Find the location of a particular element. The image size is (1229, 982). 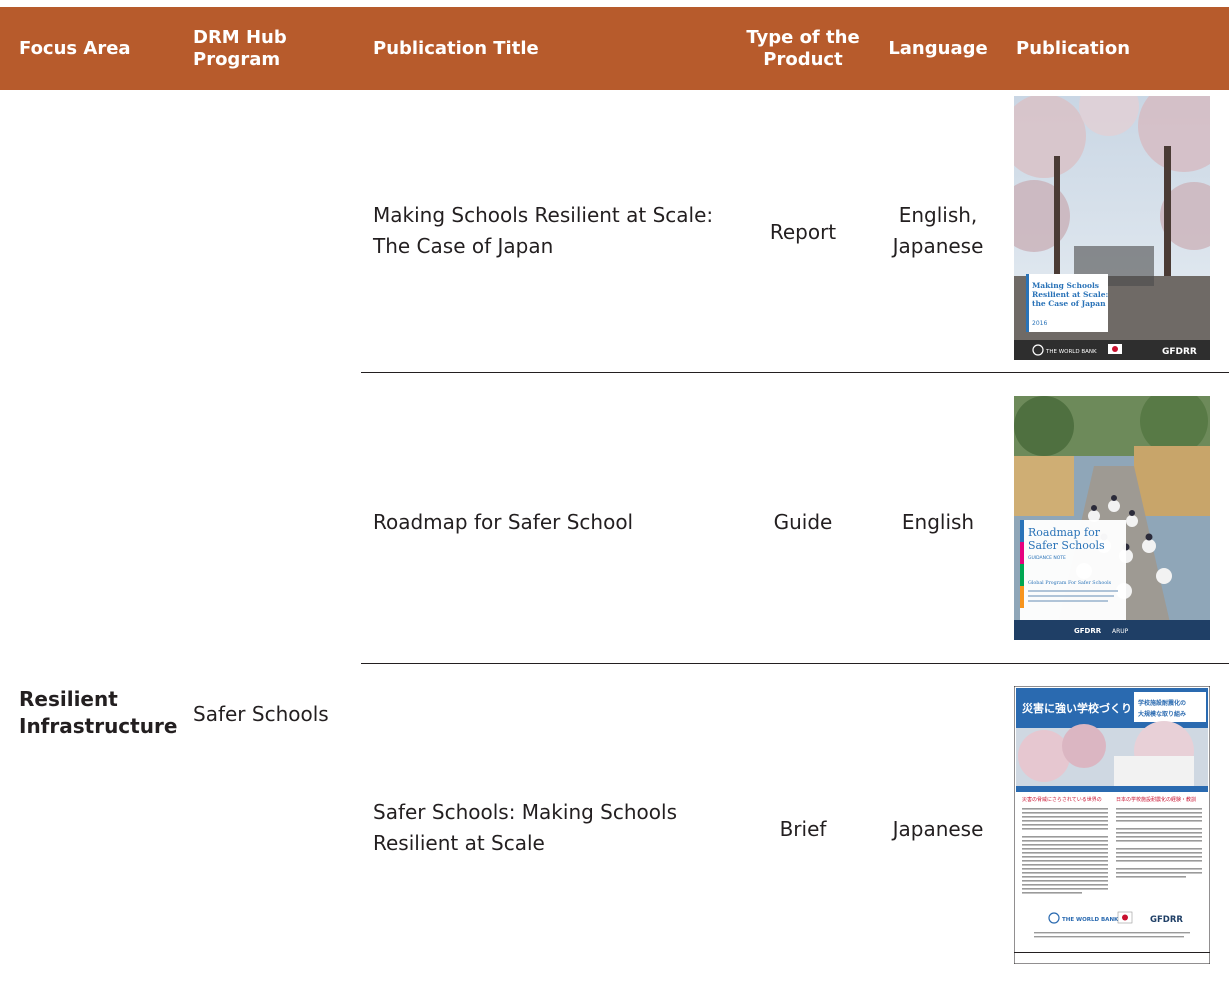

row-2-language: English is located at coordinates (938, 521).